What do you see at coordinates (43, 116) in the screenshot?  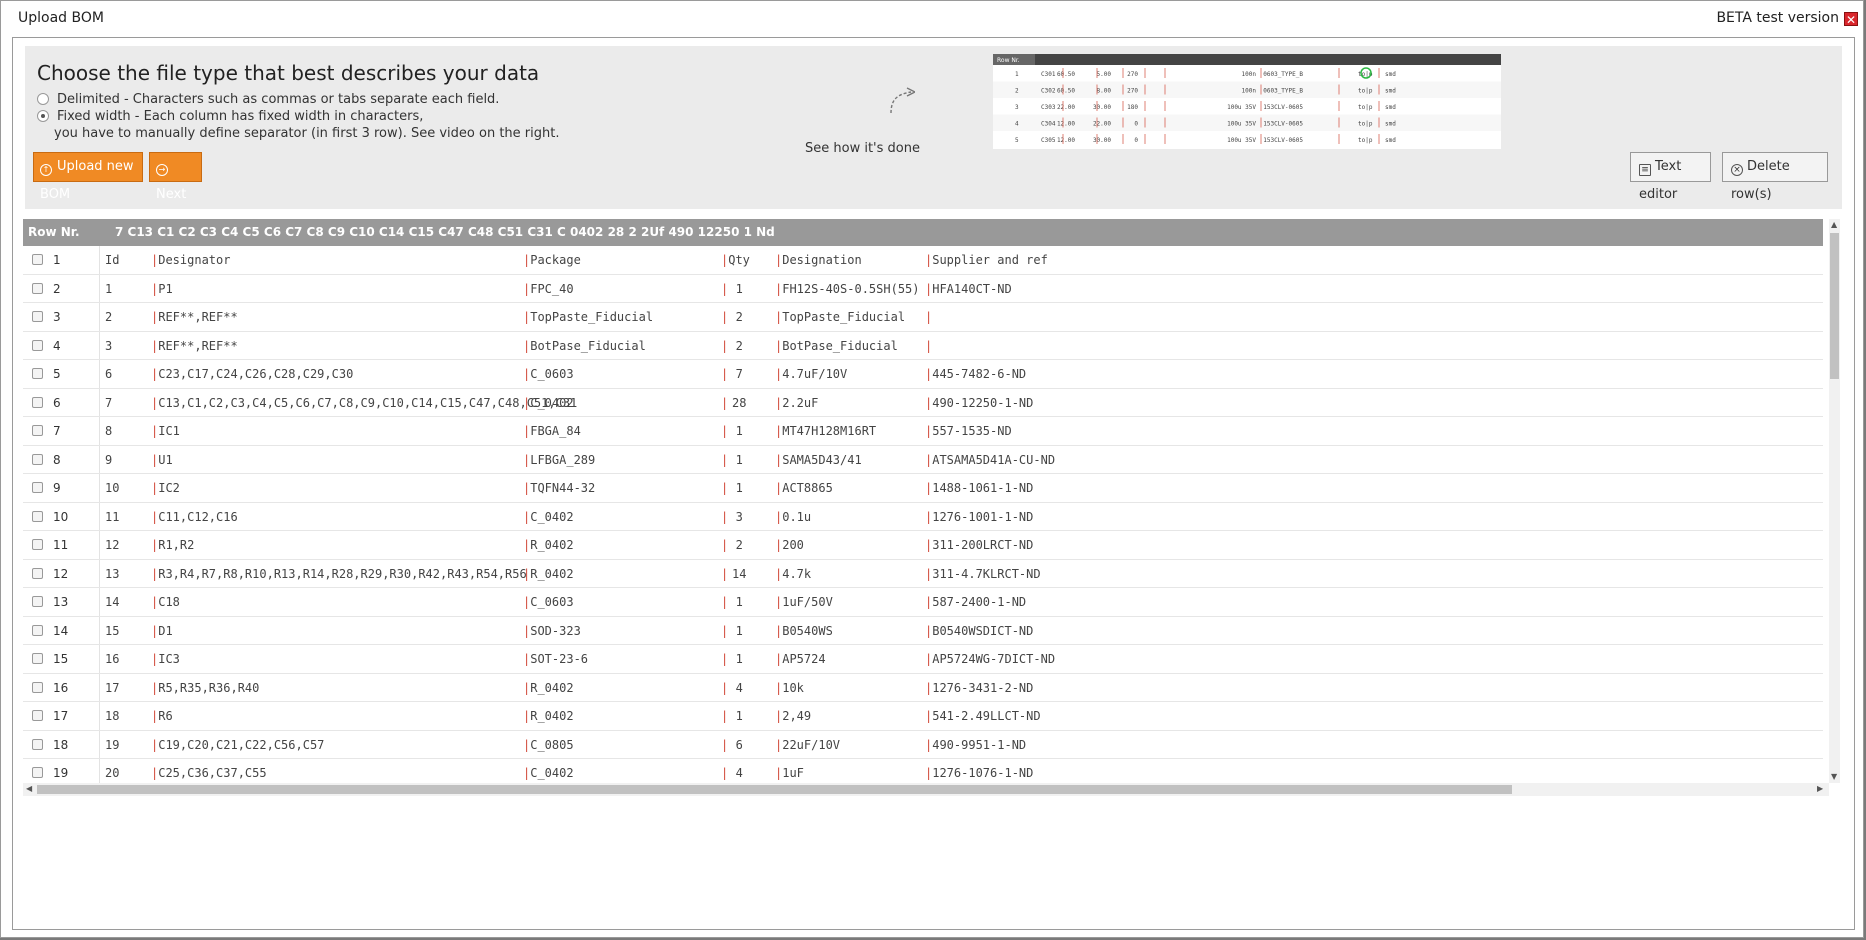 I see `fixed-width-radio` at bounding box center [43, 116].